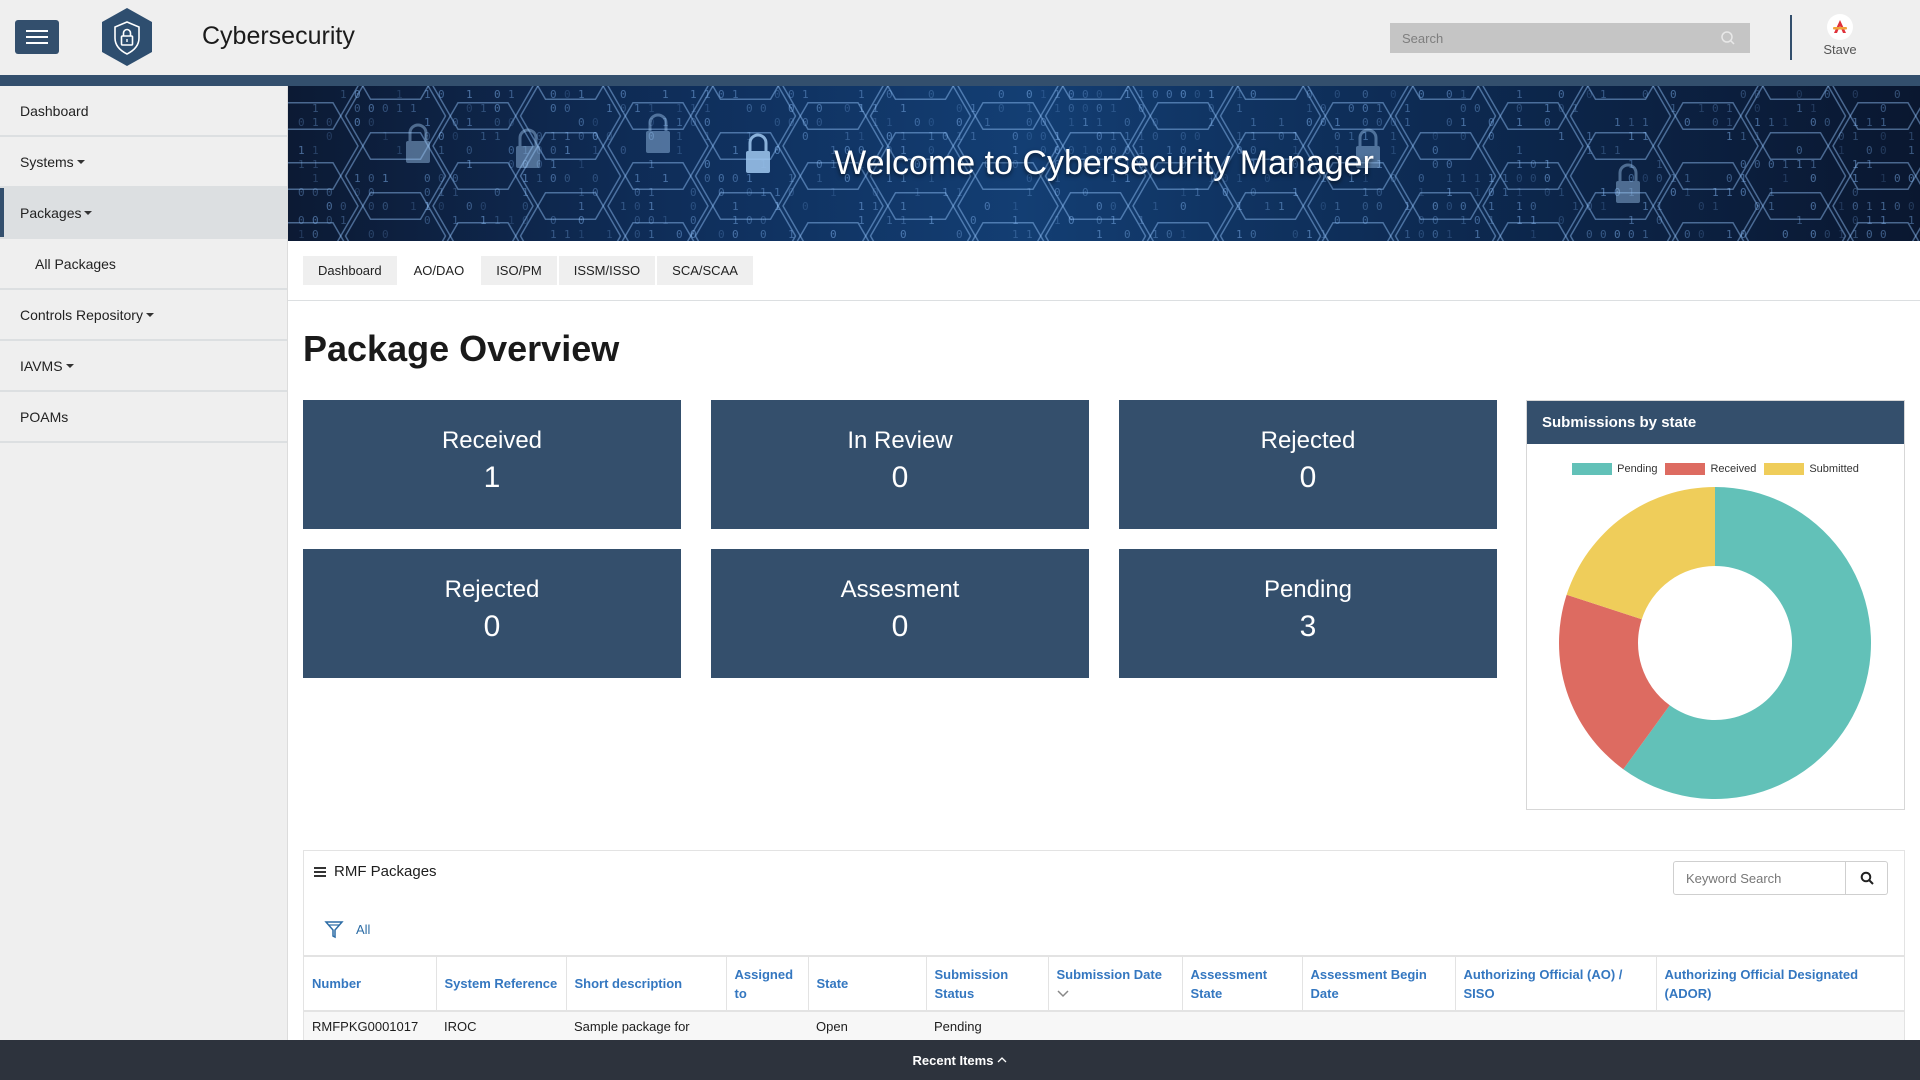  I want to click on sidebar-item-systems: Systems, so click(143, 162).